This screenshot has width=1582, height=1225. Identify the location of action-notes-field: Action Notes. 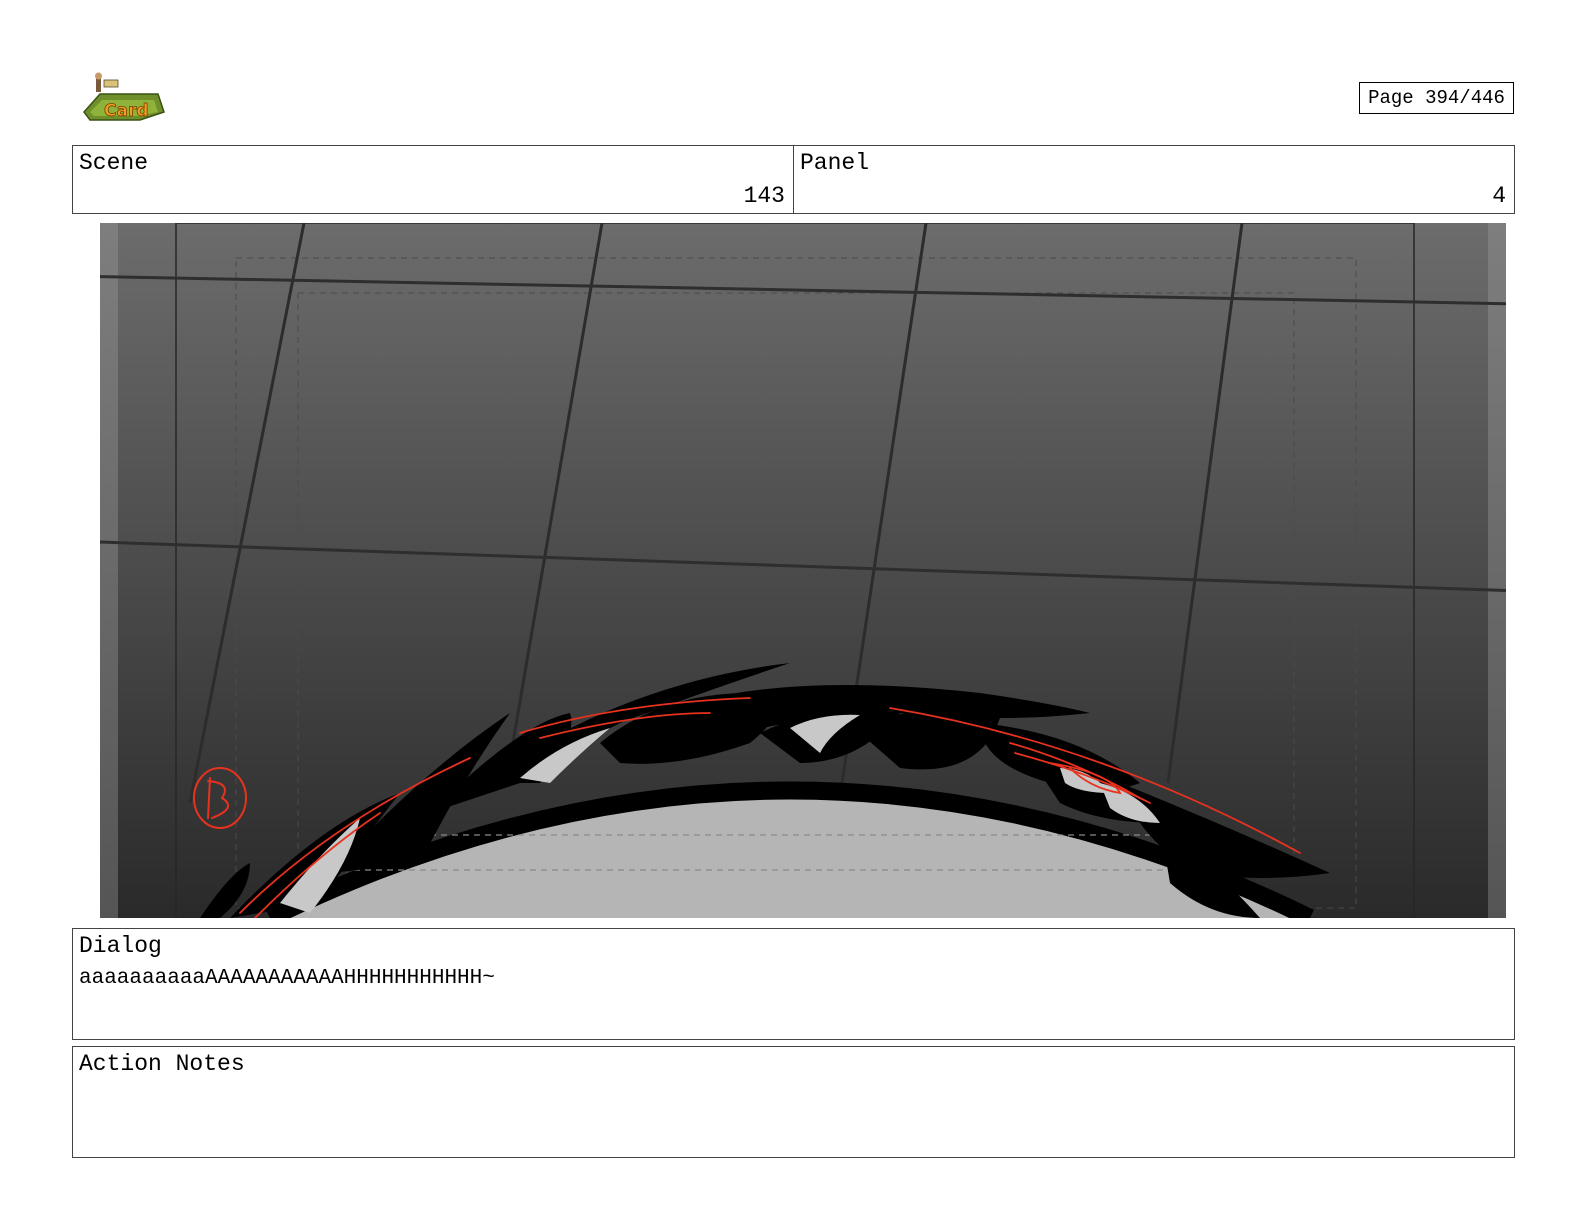
(793, 1102).